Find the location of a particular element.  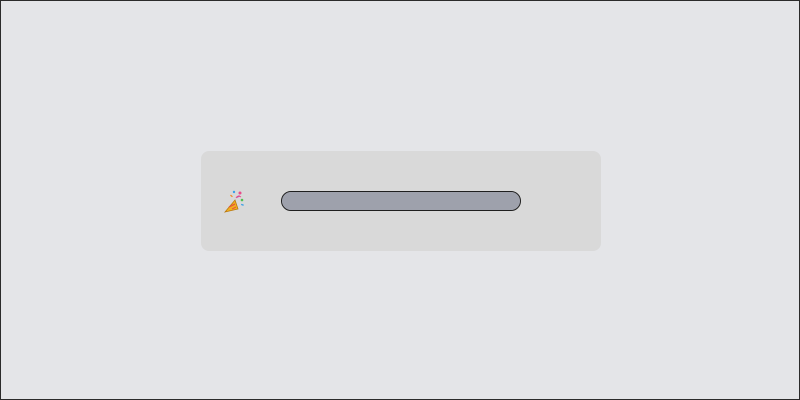

progress-fill is located at coordinates (401, 201).